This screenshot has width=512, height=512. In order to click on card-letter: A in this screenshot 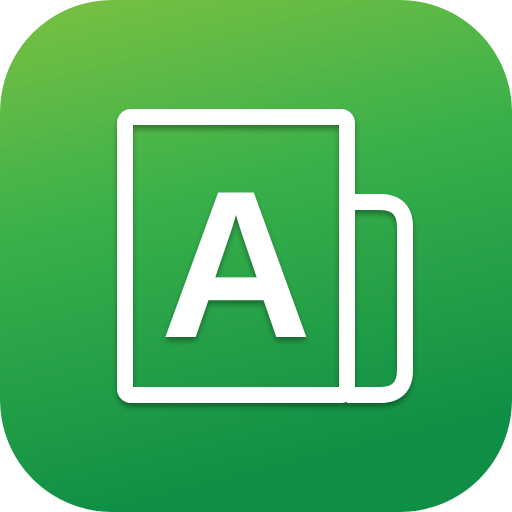, I will do `click(236, 264)`.